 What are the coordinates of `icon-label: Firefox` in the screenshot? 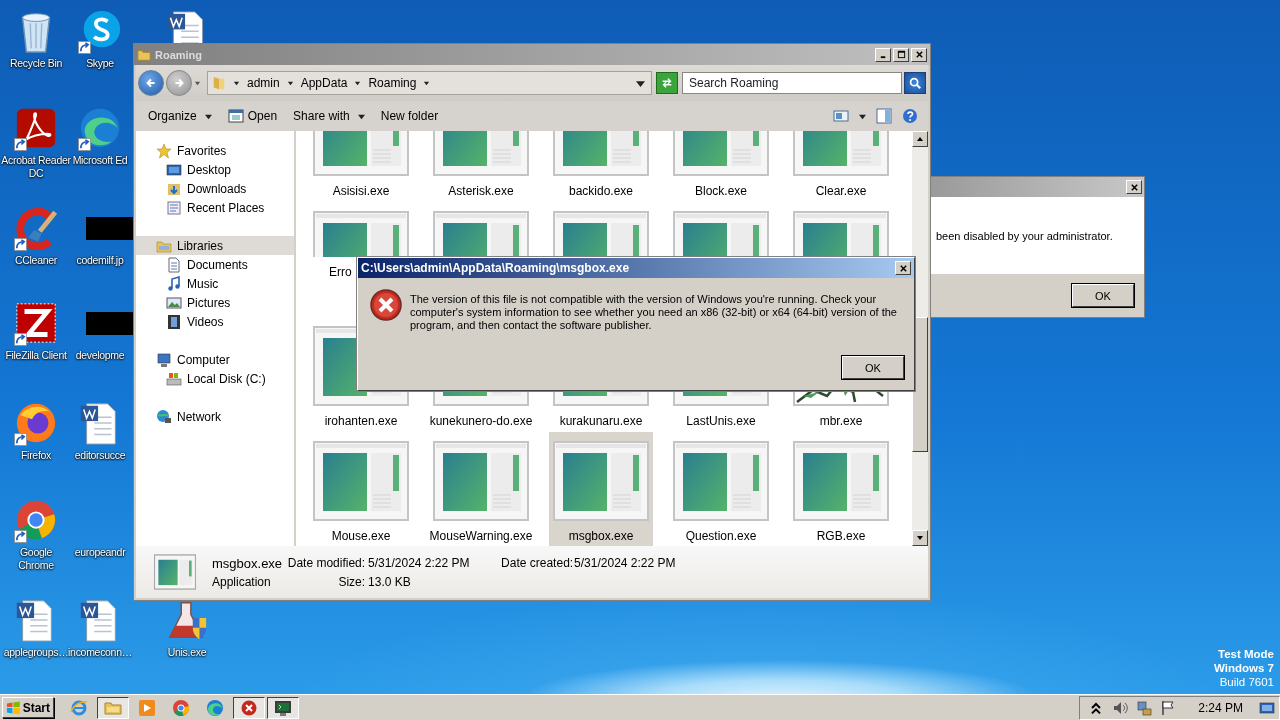 It's located at (36, 455).